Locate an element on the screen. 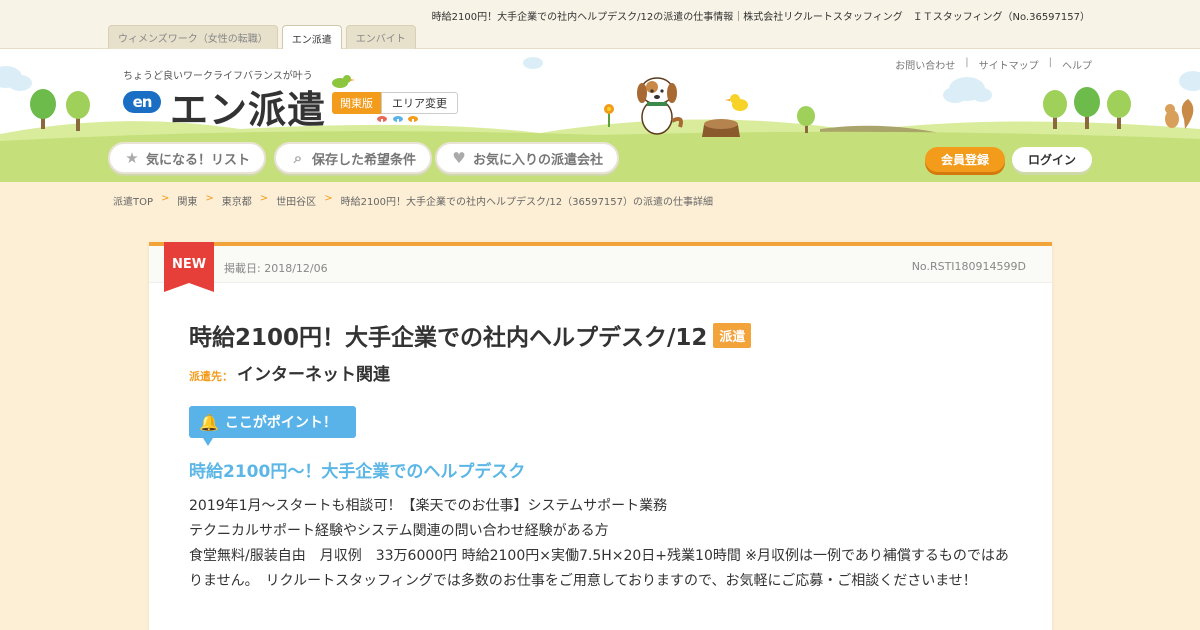 The height and width of the screenshot is (630, 1200). mushroom-decoration is located at coordinates (397, 120).